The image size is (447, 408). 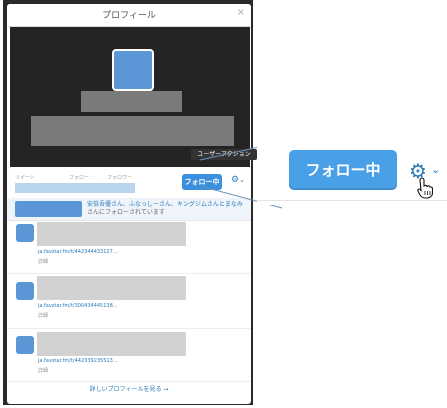 What do you see at coordinates (352, 200) in the screenshot?
I see `divider` at bounding box center [352, 200].